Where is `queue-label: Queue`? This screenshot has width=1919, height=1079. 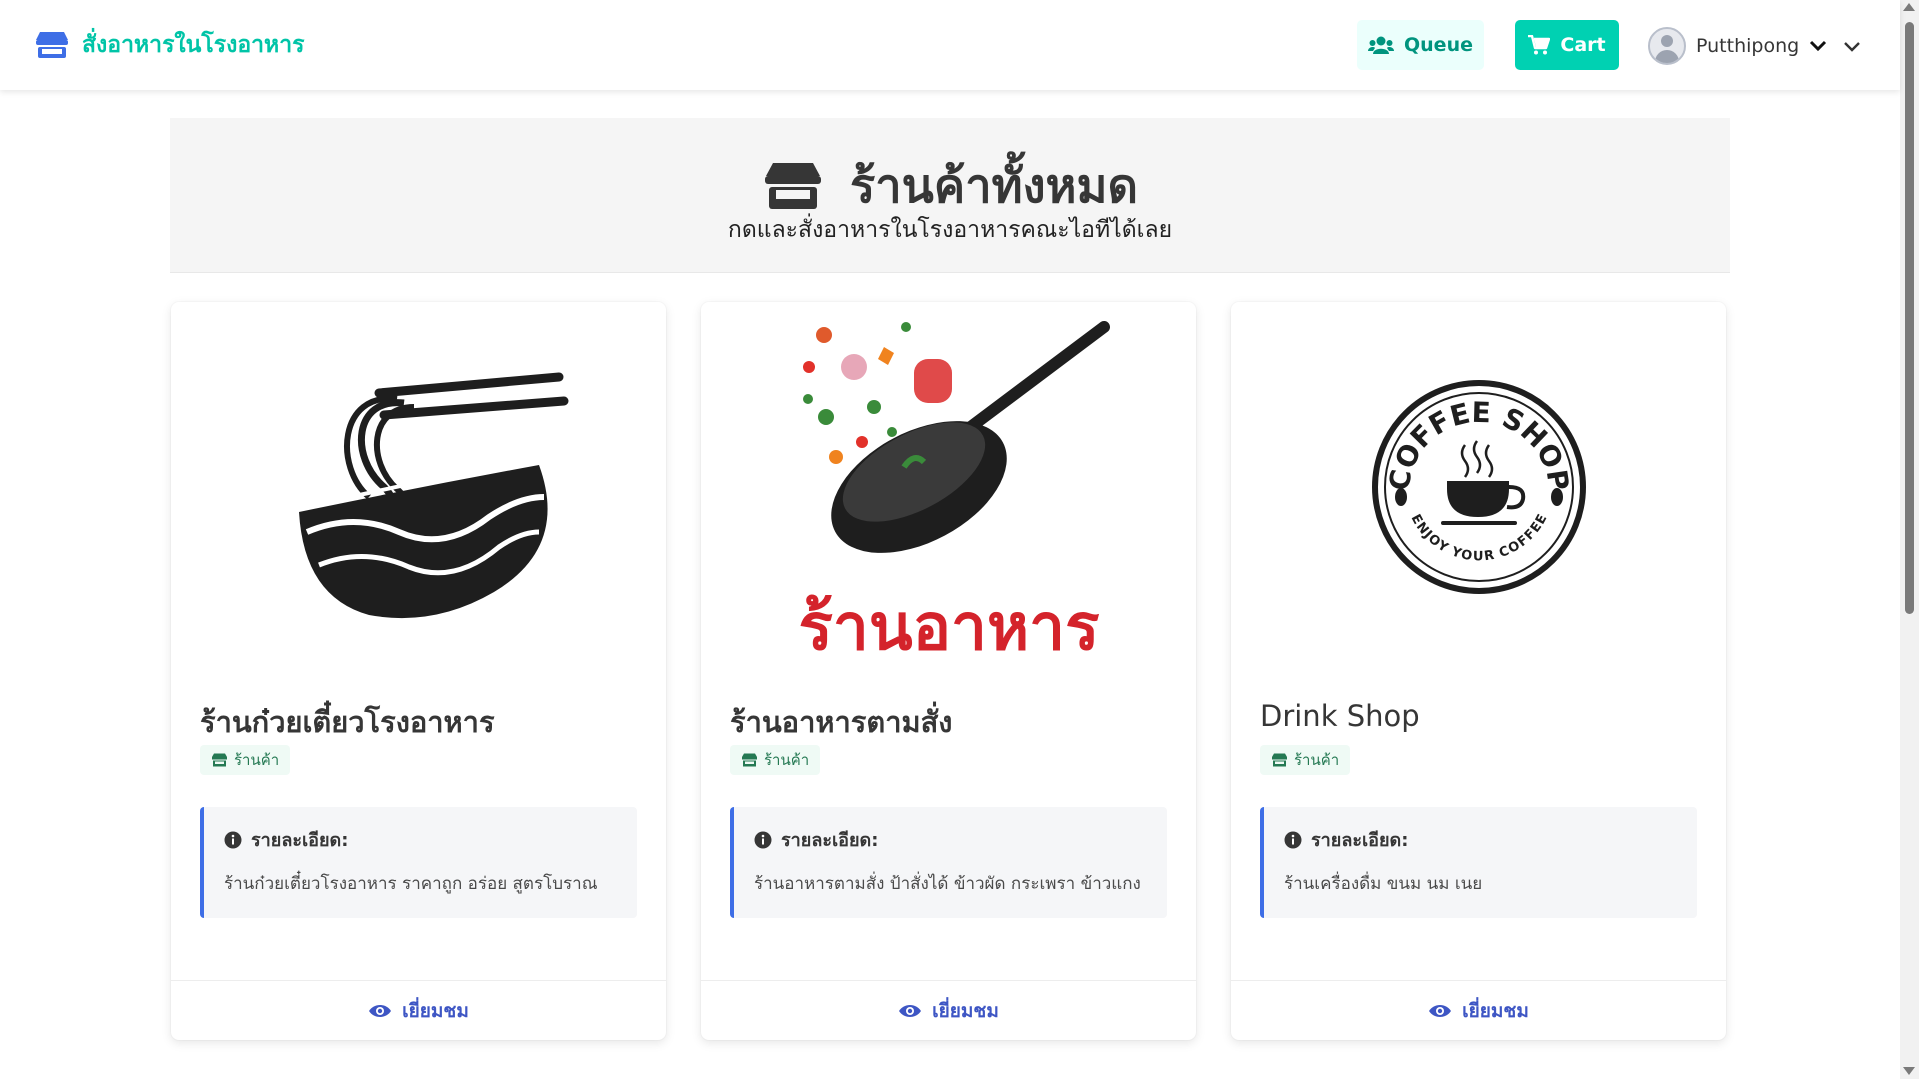 queue-label: Queue is located at coordinates (1438, 45).